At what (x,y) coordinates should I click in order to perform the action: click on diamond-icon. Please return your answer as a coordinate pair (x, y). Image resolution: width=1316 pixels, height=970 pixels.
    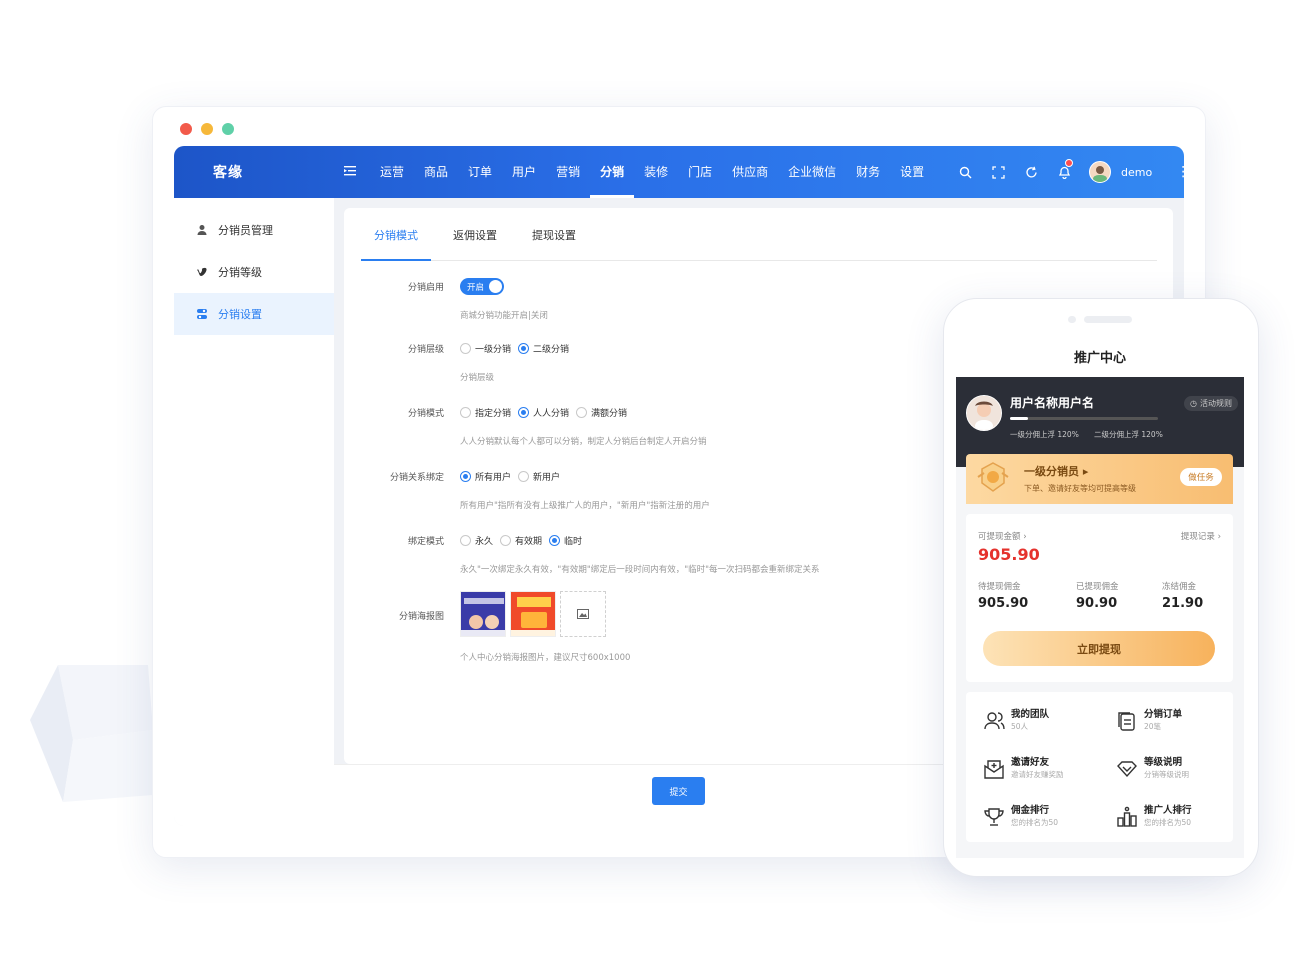
    Looking at the image, I should click on (1127, 769).